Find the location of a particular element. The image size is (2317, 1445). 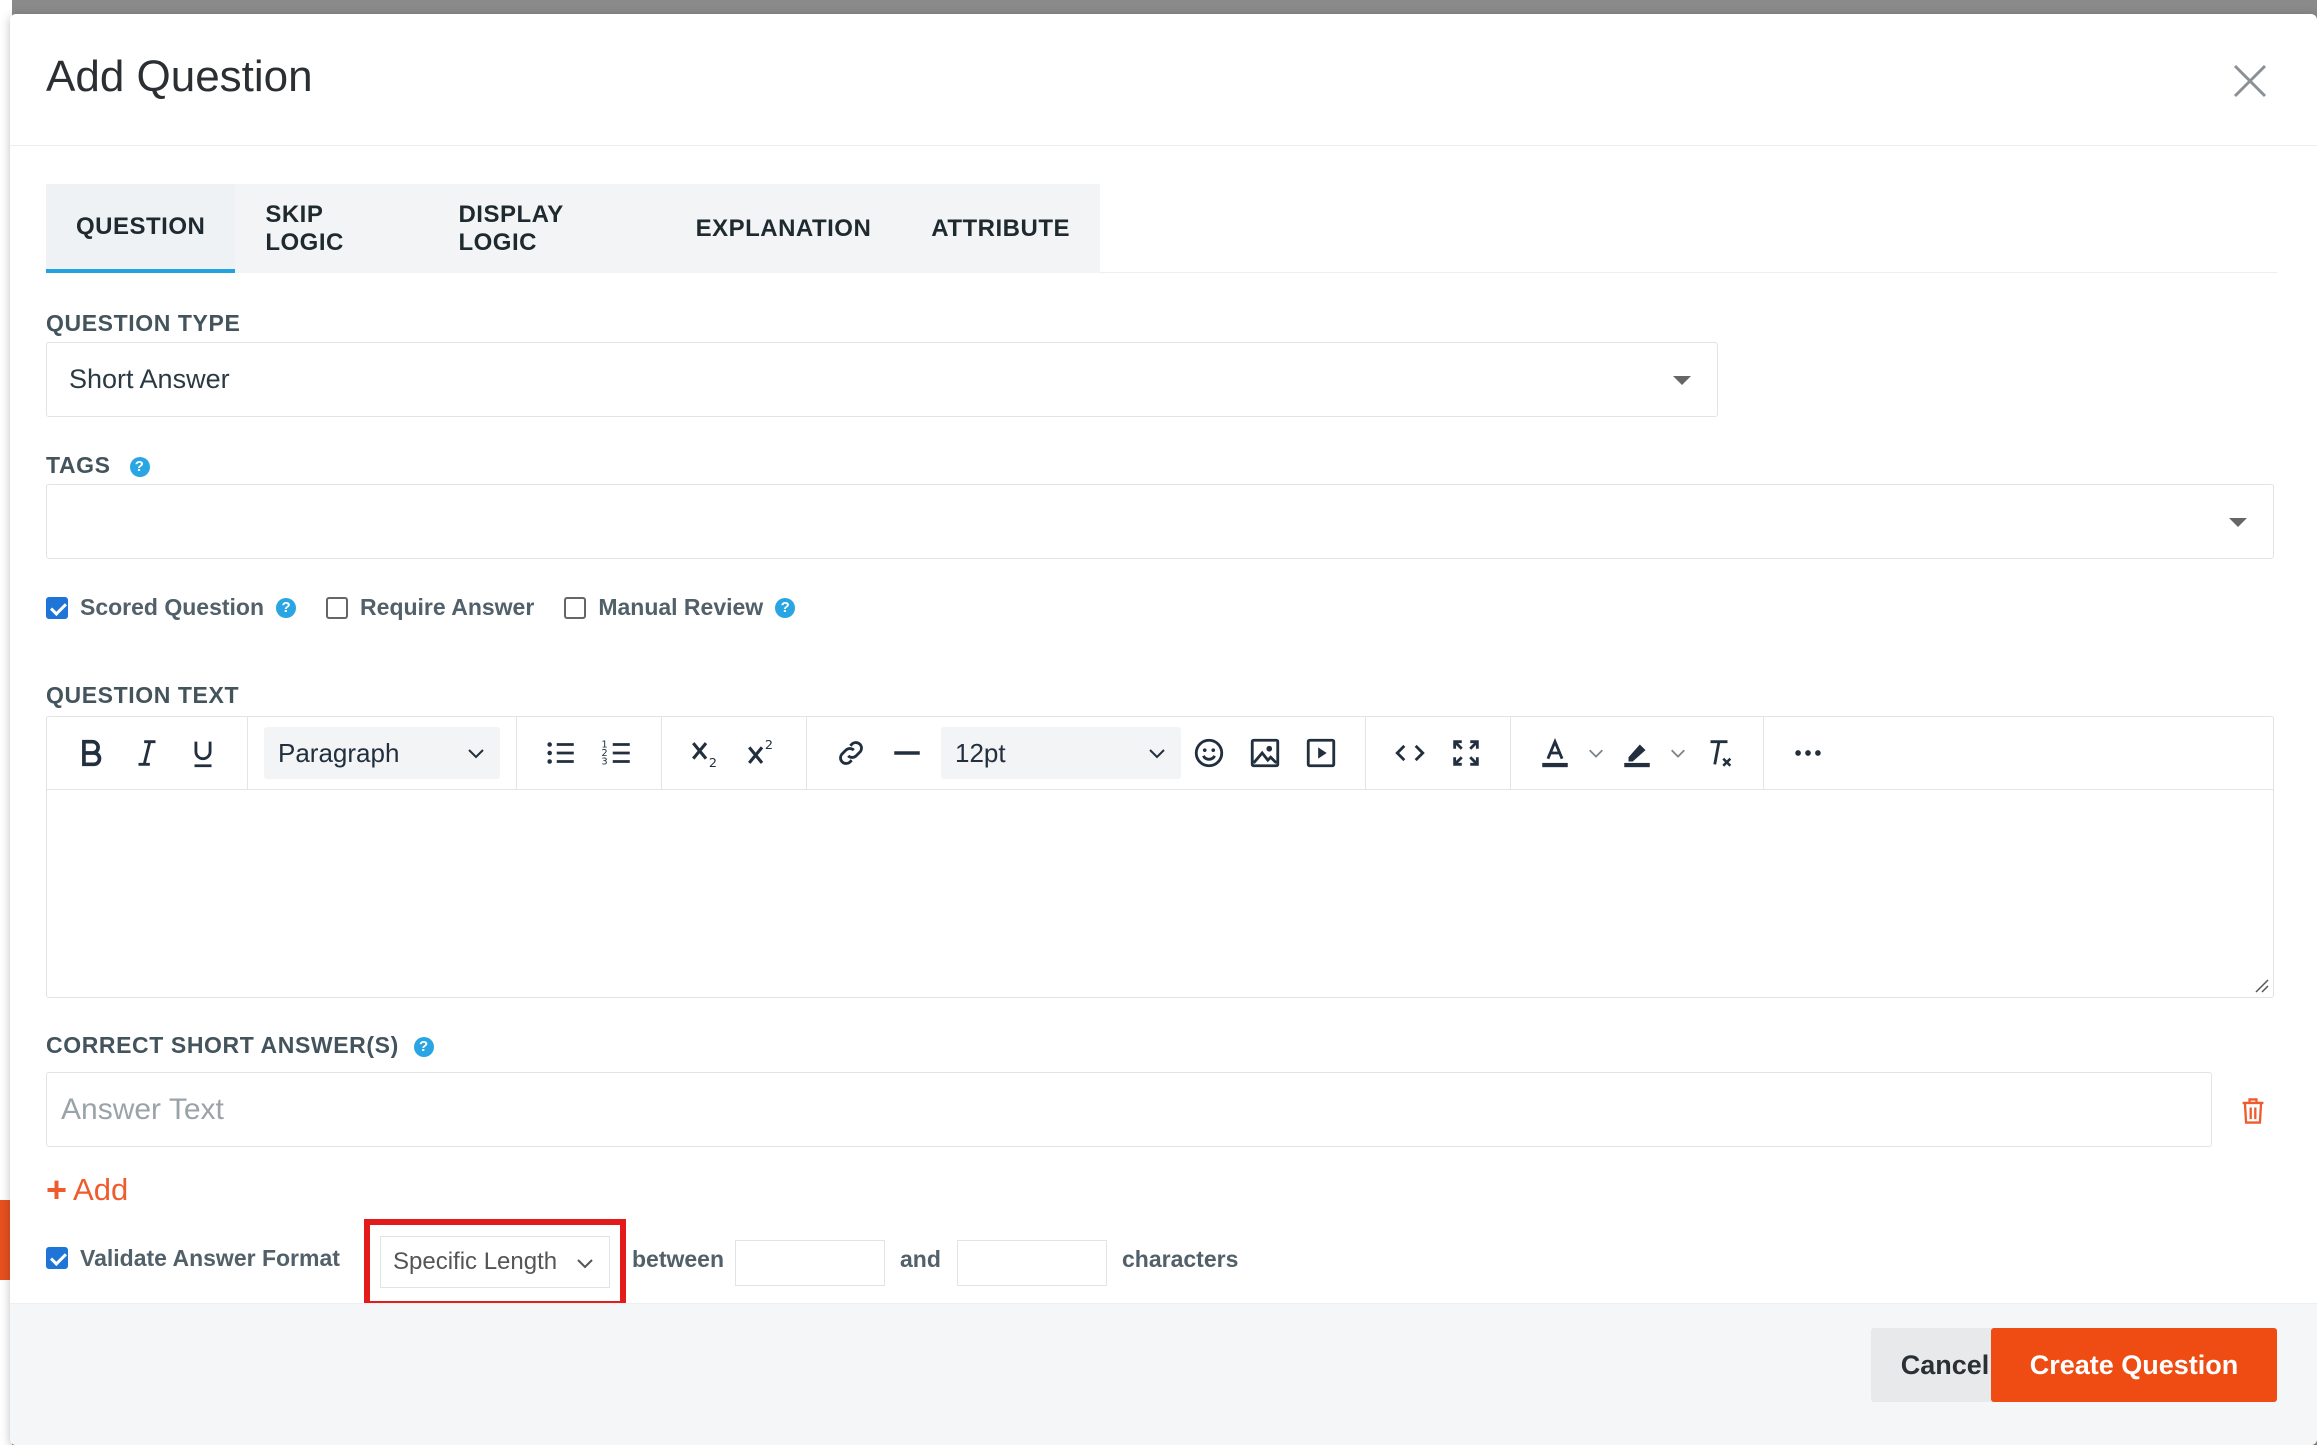

video-icon is located at coordinates (1321, 753).